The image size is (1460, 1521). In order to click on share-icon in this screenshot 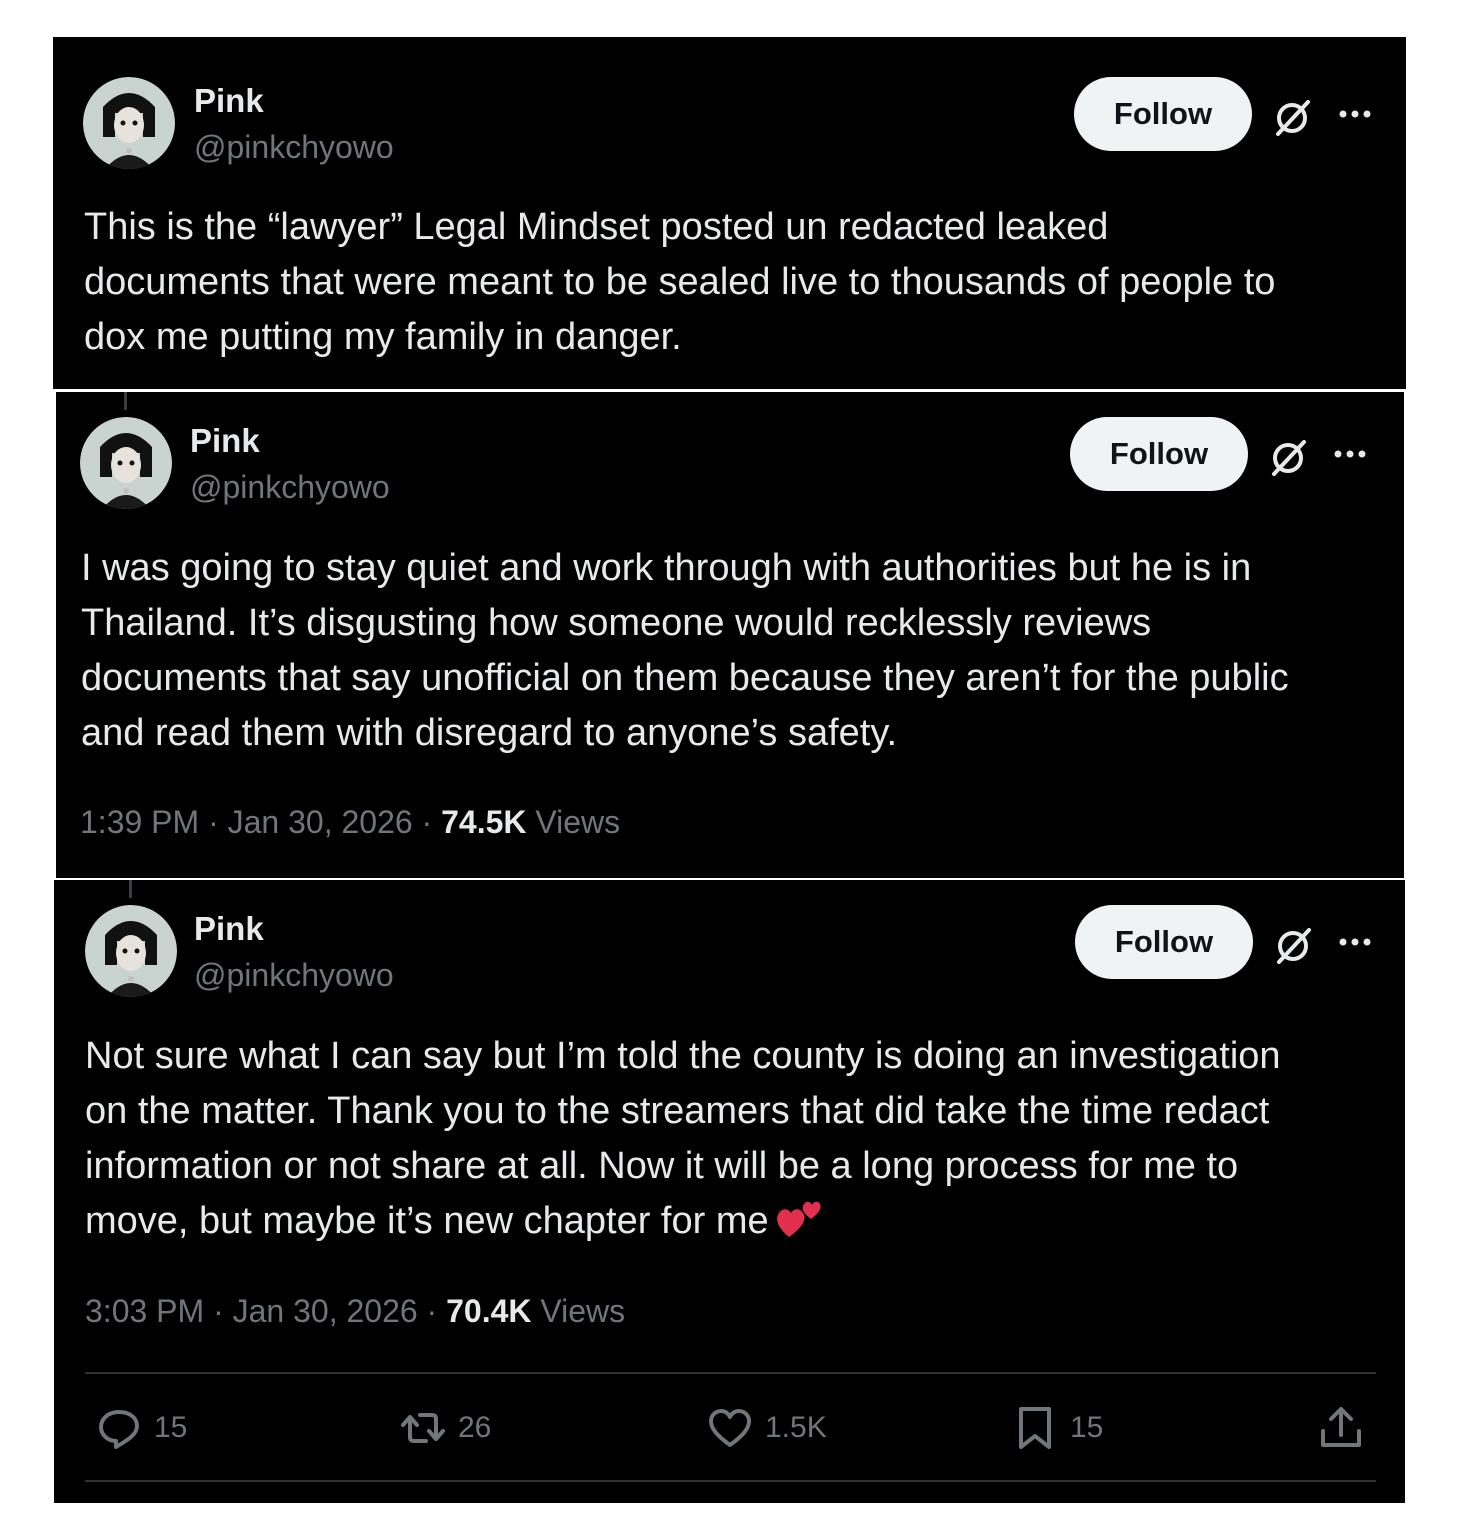, I will do `click(1341, 1427)`.